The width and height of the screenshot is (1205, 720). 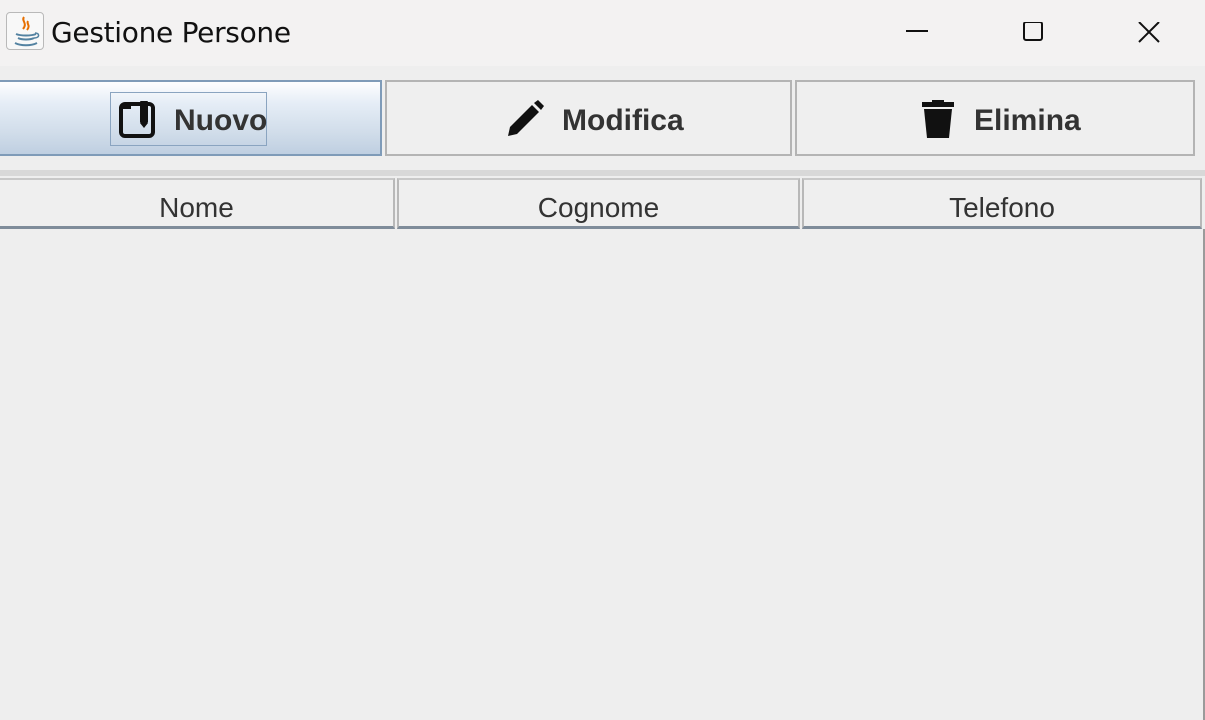 I want to click on delete-button: Elimina, so click(x=995, y=118).